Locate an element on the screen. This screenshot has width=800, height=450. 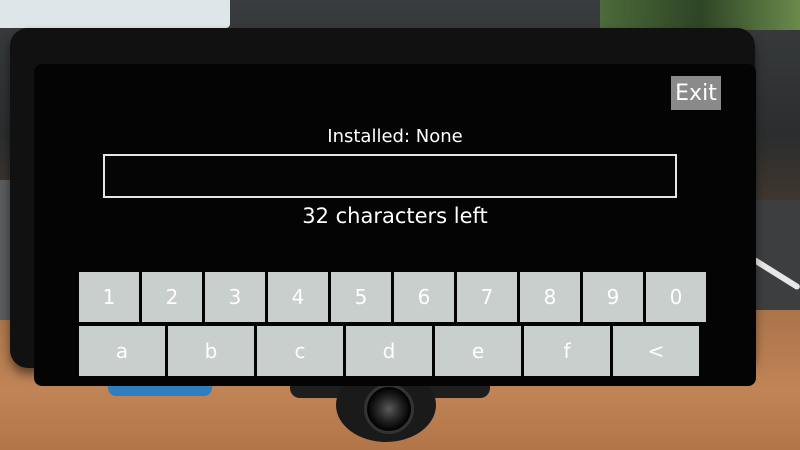
key-4: 4 is located at coordinates (298, 297).